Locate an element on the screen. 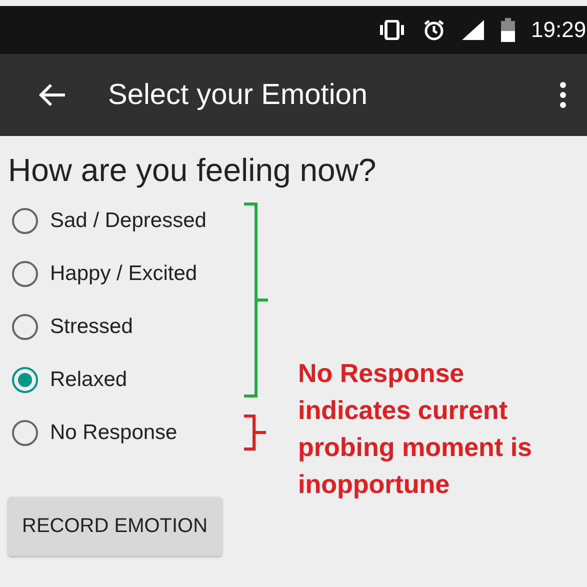  back-arrow-icon is located at coordinates (52, 95).